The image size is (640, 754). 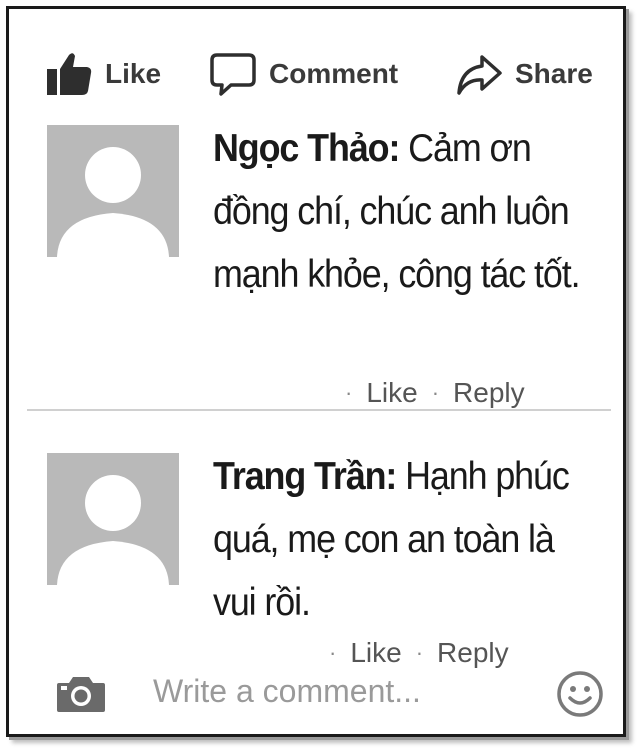 I want to click on comment-input, so click(x=338, y=691).